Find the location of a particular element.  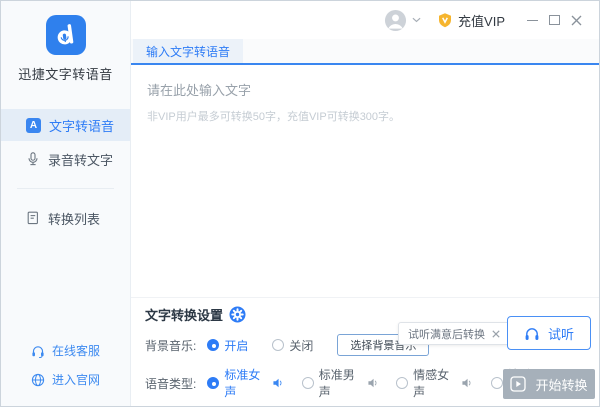

globe-icon is located at coordinates (38, 379).